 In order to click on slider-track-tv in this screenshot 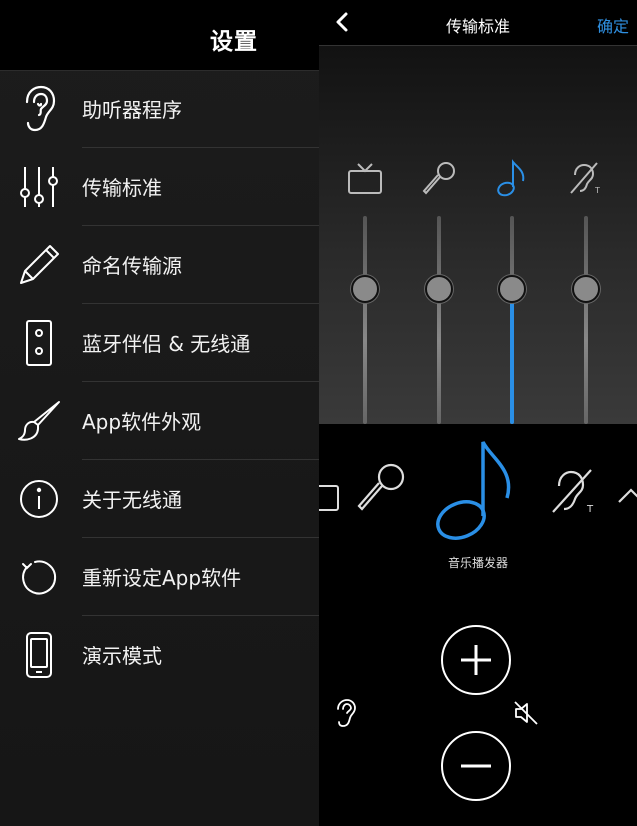, I will do `click(365, 320)`.